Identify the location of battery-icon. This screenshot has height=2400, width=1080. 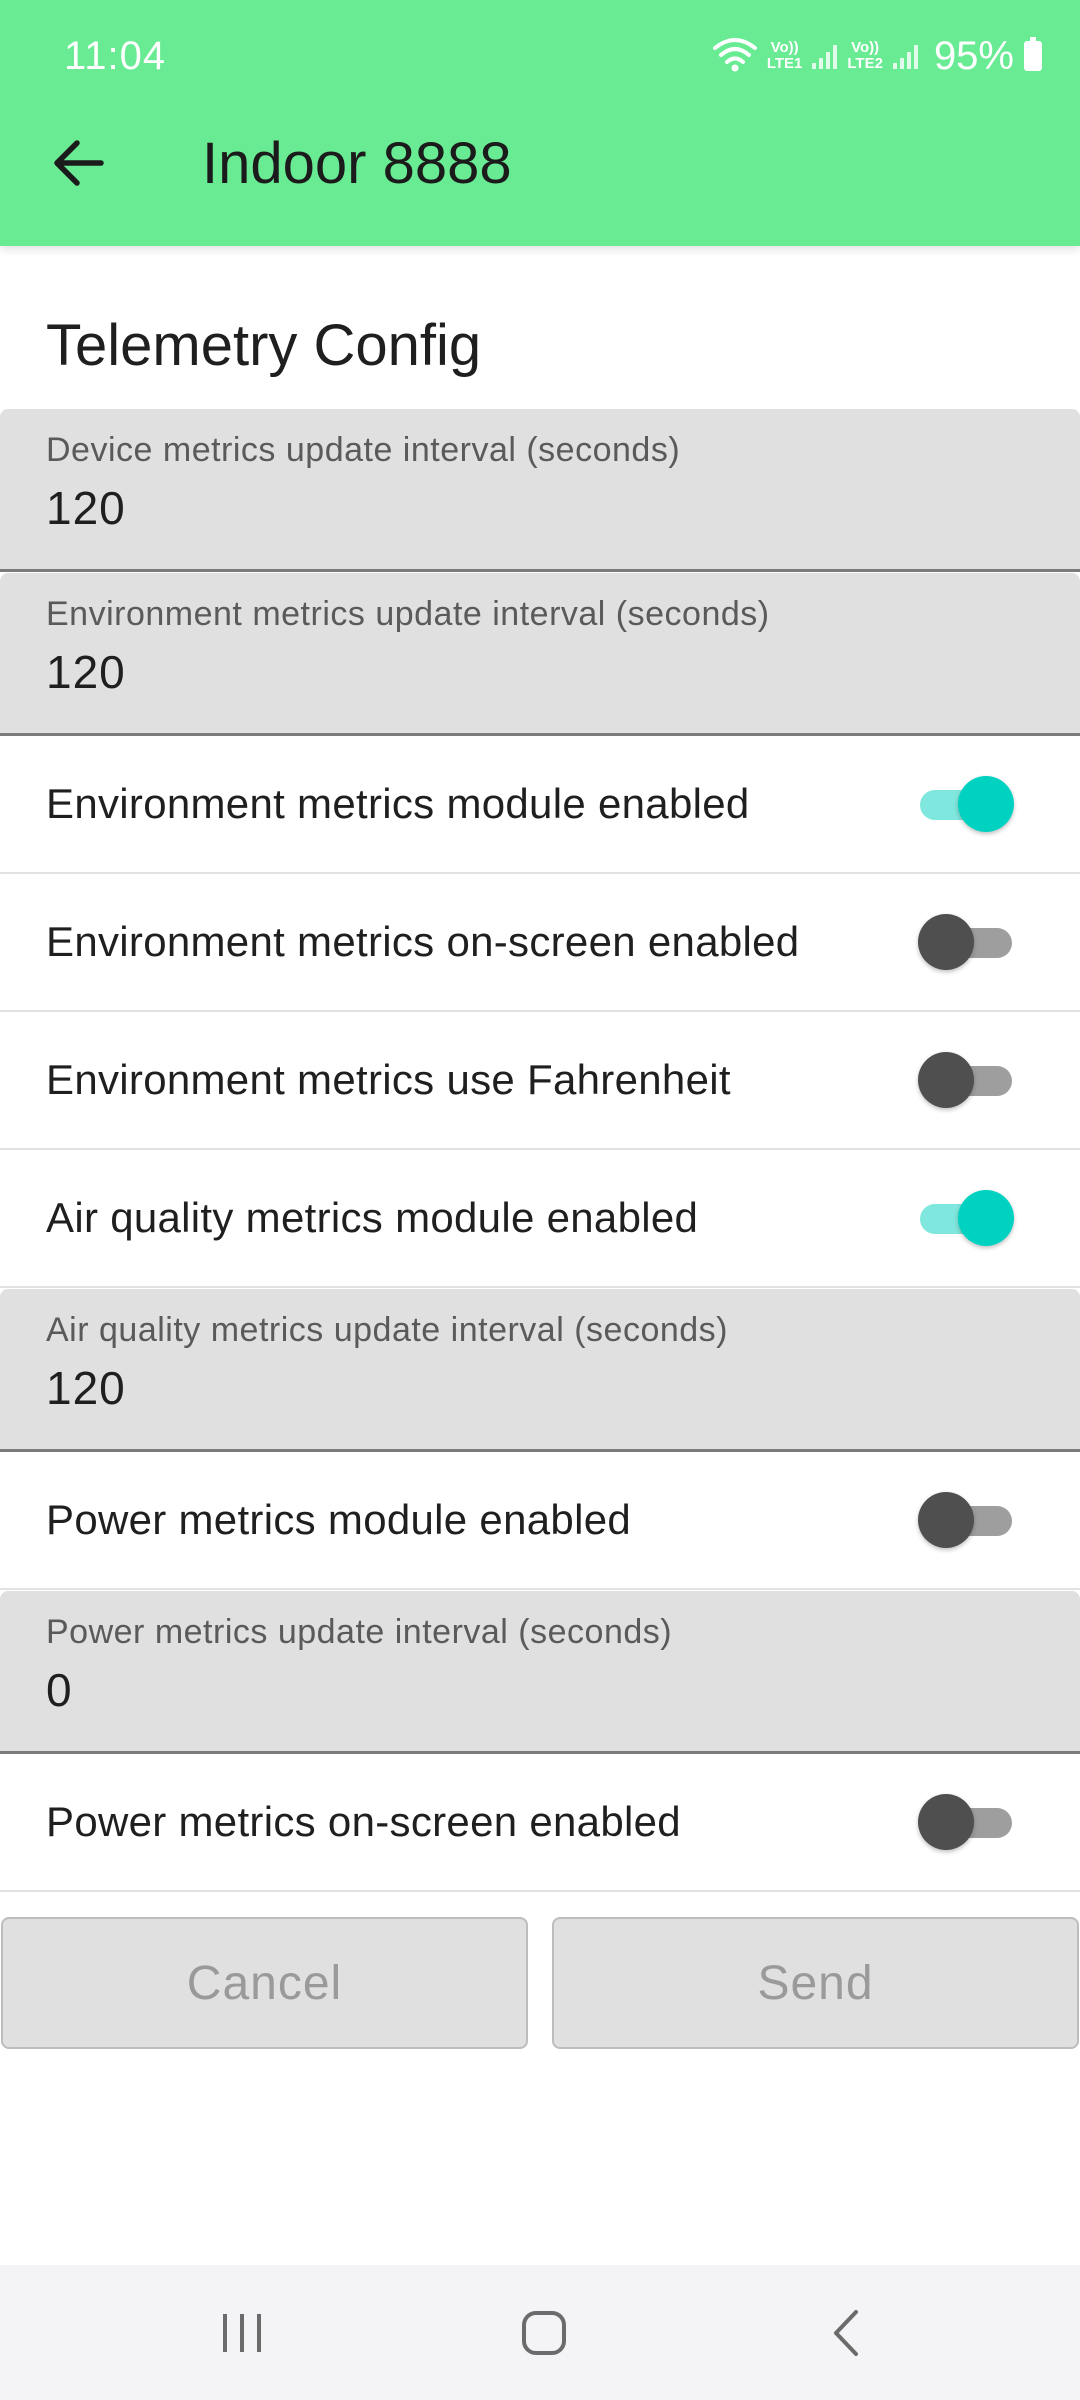
(1033, 54).